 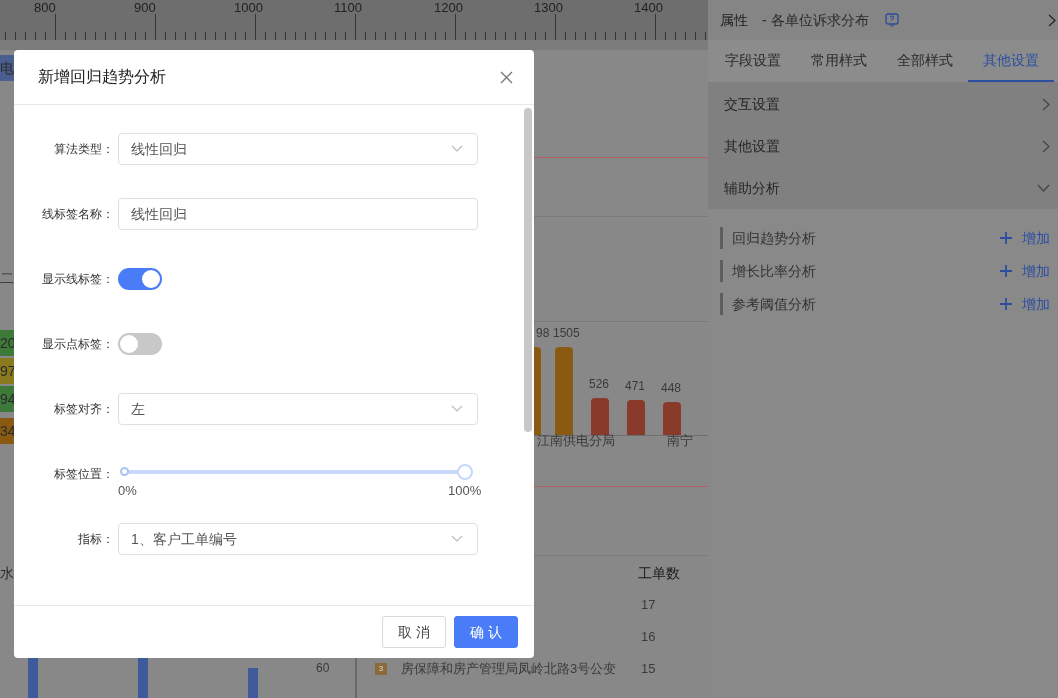 What do you see at coordinates (734, 20) in the screenshot?
I see `panel-title: 属性` at bounding box center [734, 20].